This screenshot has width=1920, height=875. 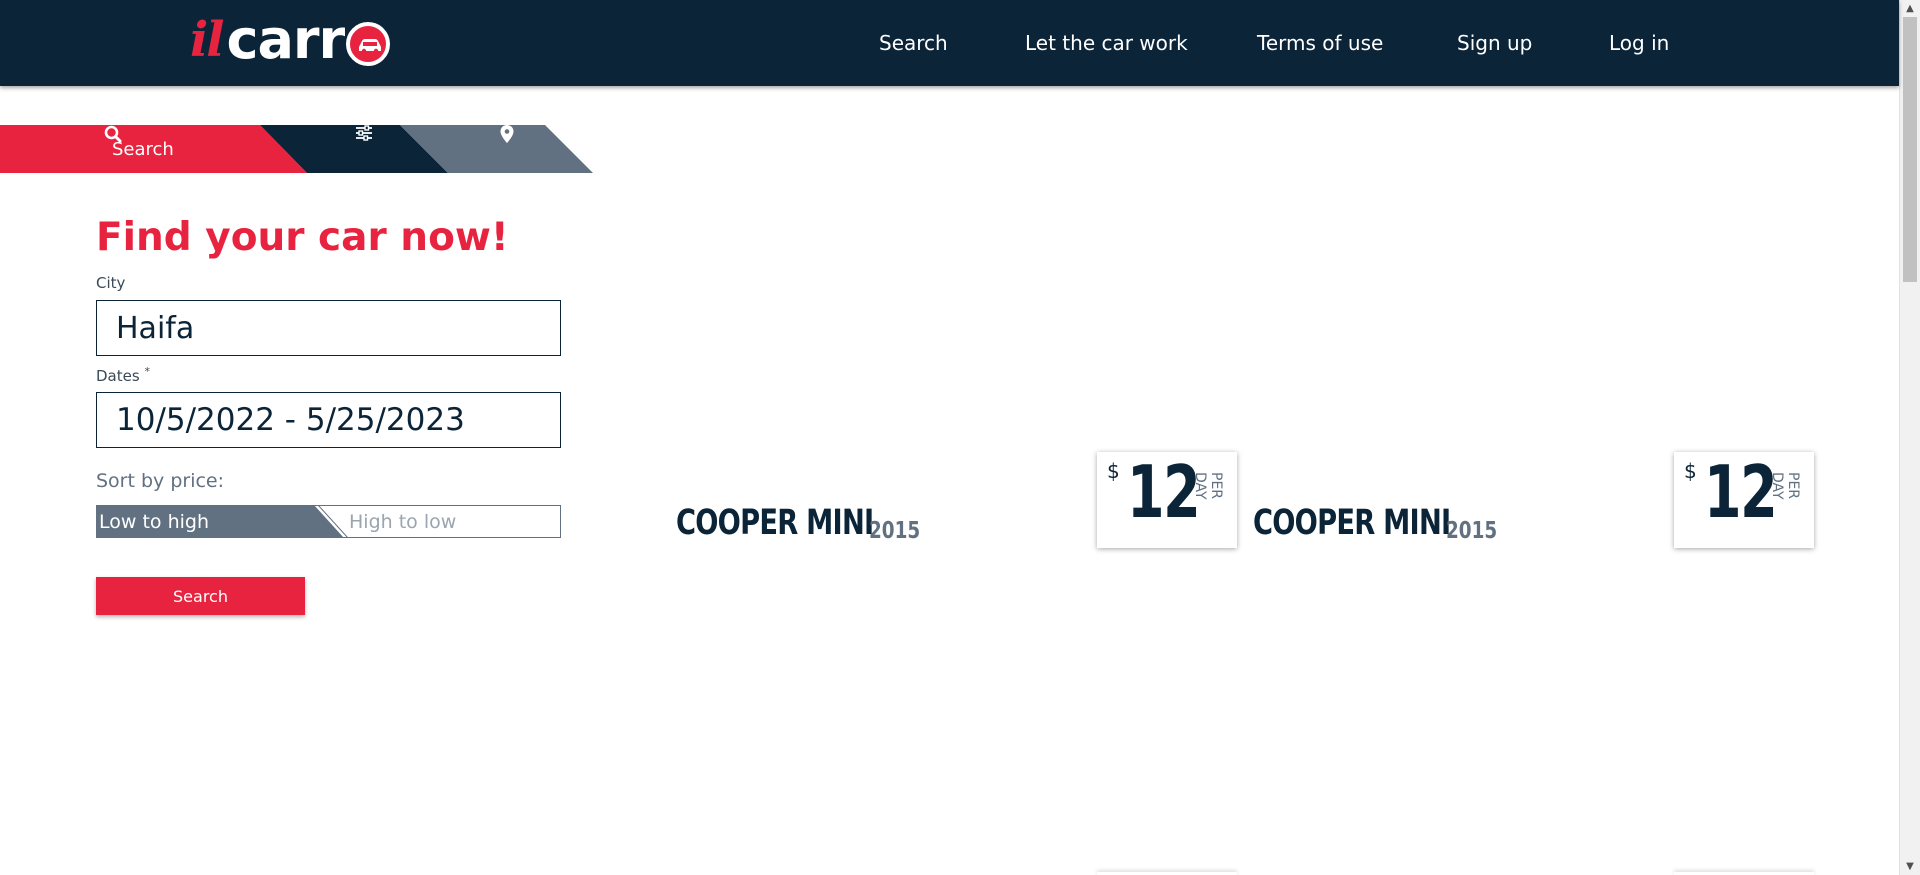 I want to click on required-mark: *, so click(x=147, y=371).